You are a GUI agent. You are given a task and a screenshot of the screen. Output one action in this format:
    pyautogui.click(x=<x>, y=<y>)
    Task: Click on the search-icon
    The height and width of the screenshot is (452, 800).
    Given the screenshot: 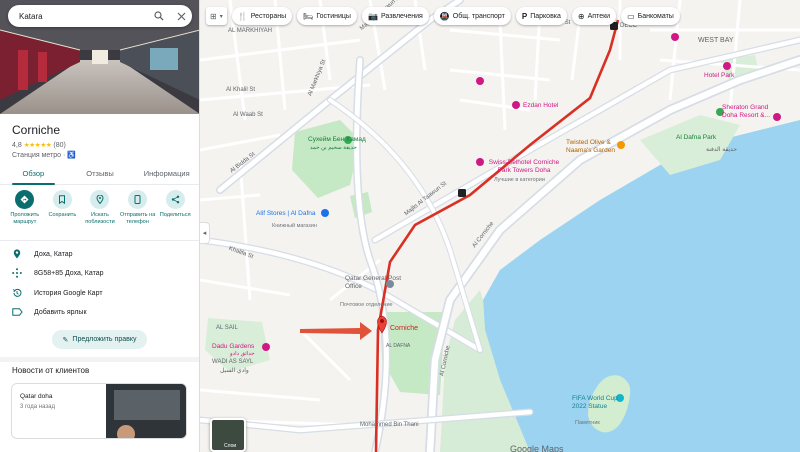 What is the action you would take?
    pyautogui.click(x=159, y=16)
    